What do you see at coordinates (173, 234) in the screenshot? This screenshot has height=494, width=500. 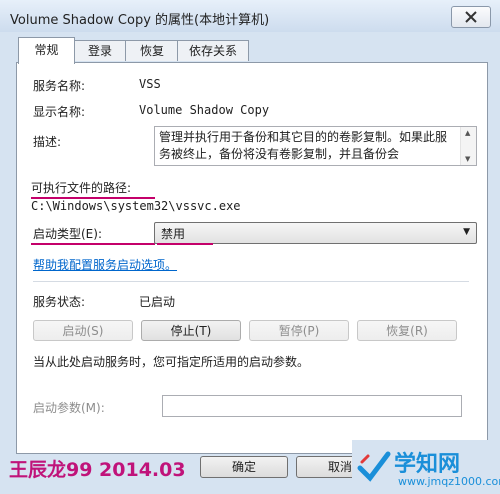 I see `startup-type-value: 禁用` at bounding box center [173, 234].